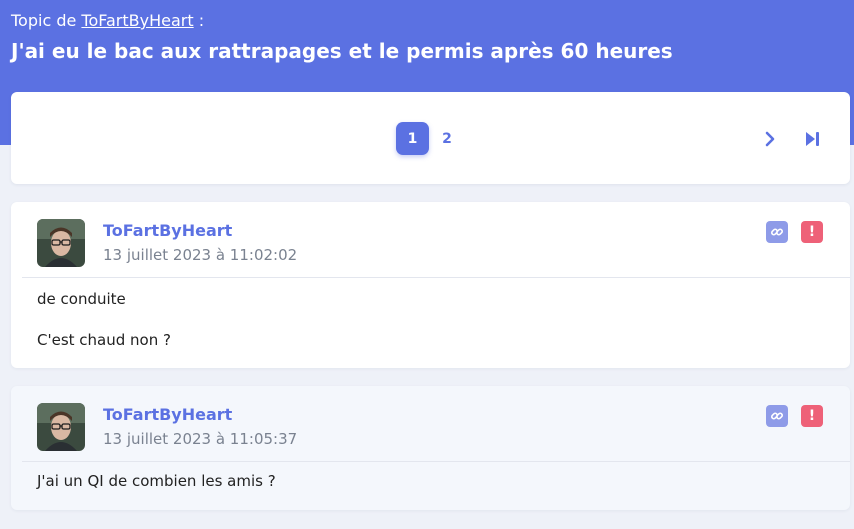 The width and height of the screenshot is (854, 529). Describe the element at coordinates (104, 340) in the screenshot. I see `post-text-line: C'est chaud non ?` at that location.